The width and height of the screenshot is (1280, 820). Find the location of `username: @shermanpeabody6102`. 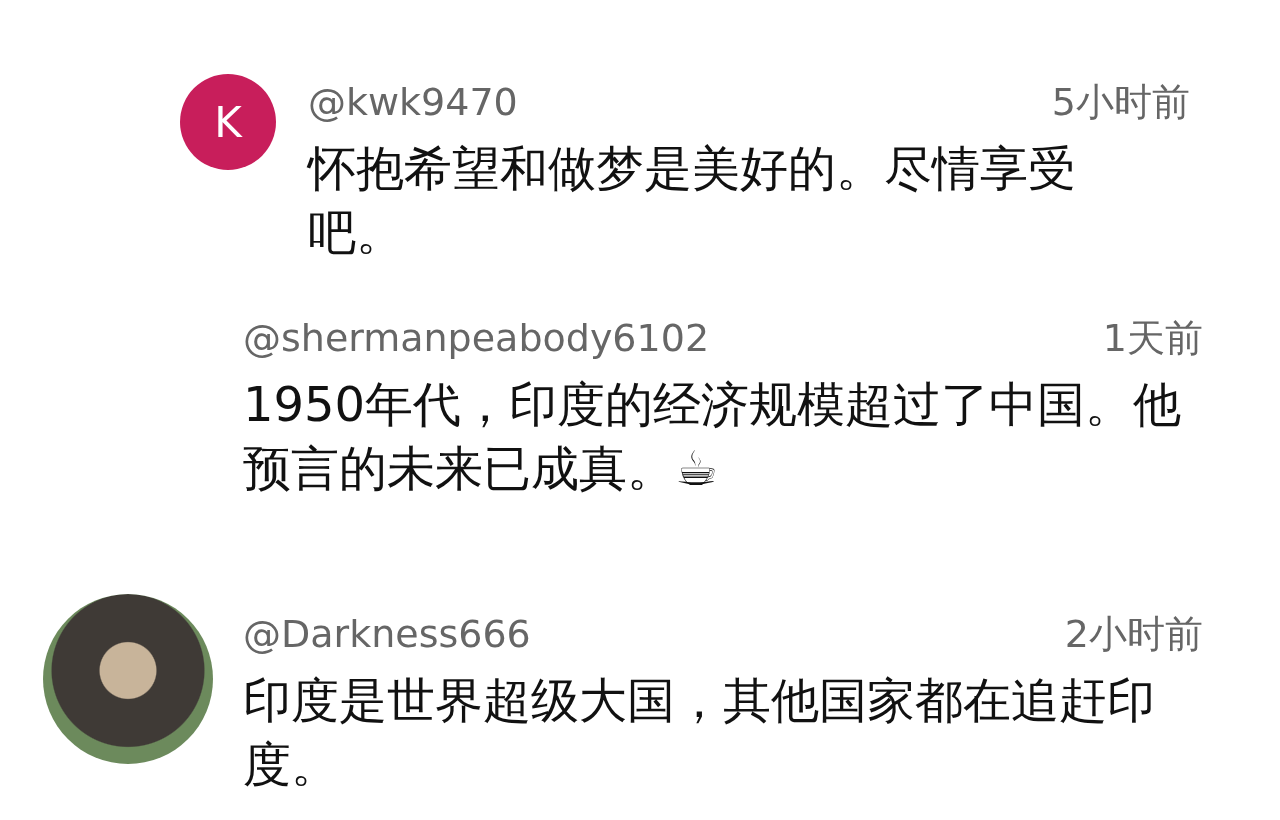

username: @shermanpeabody6102 is located at coordinates (476, 338).